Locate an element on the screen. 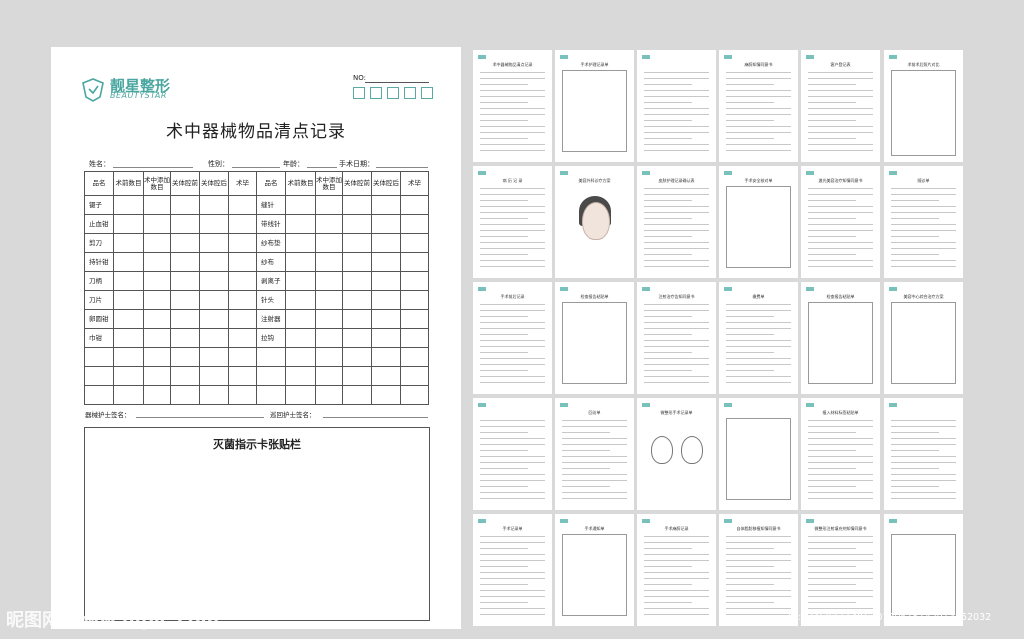  table-row: 刀柄 剥离子 is located at coordinates (256, 281).